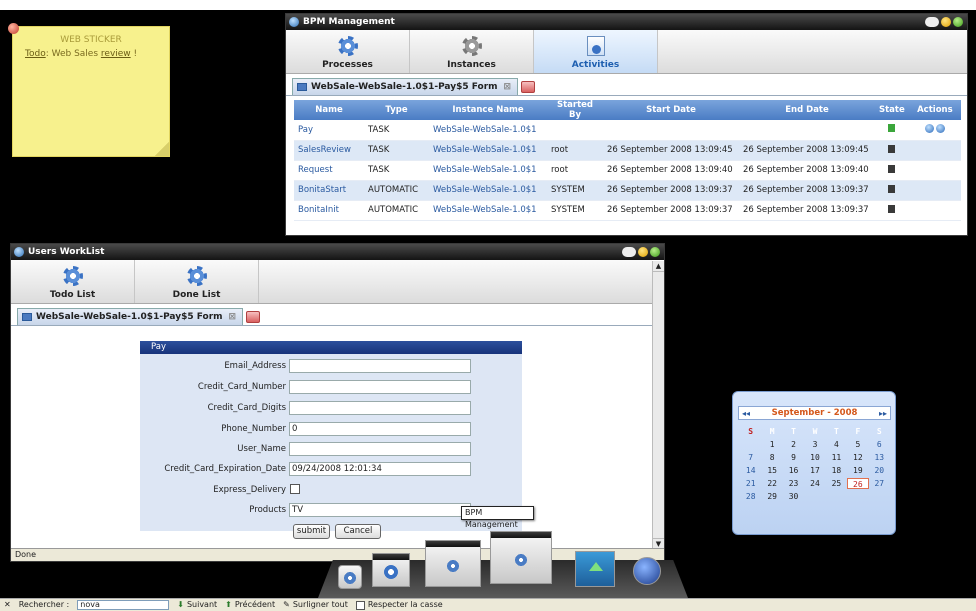 Image resolution: width=976 pixels, height=611 pixels. What do you see at coordinates (857, 444) in the screenshot?
I see `calendar-day: 5` at bounding box center [857, 444].